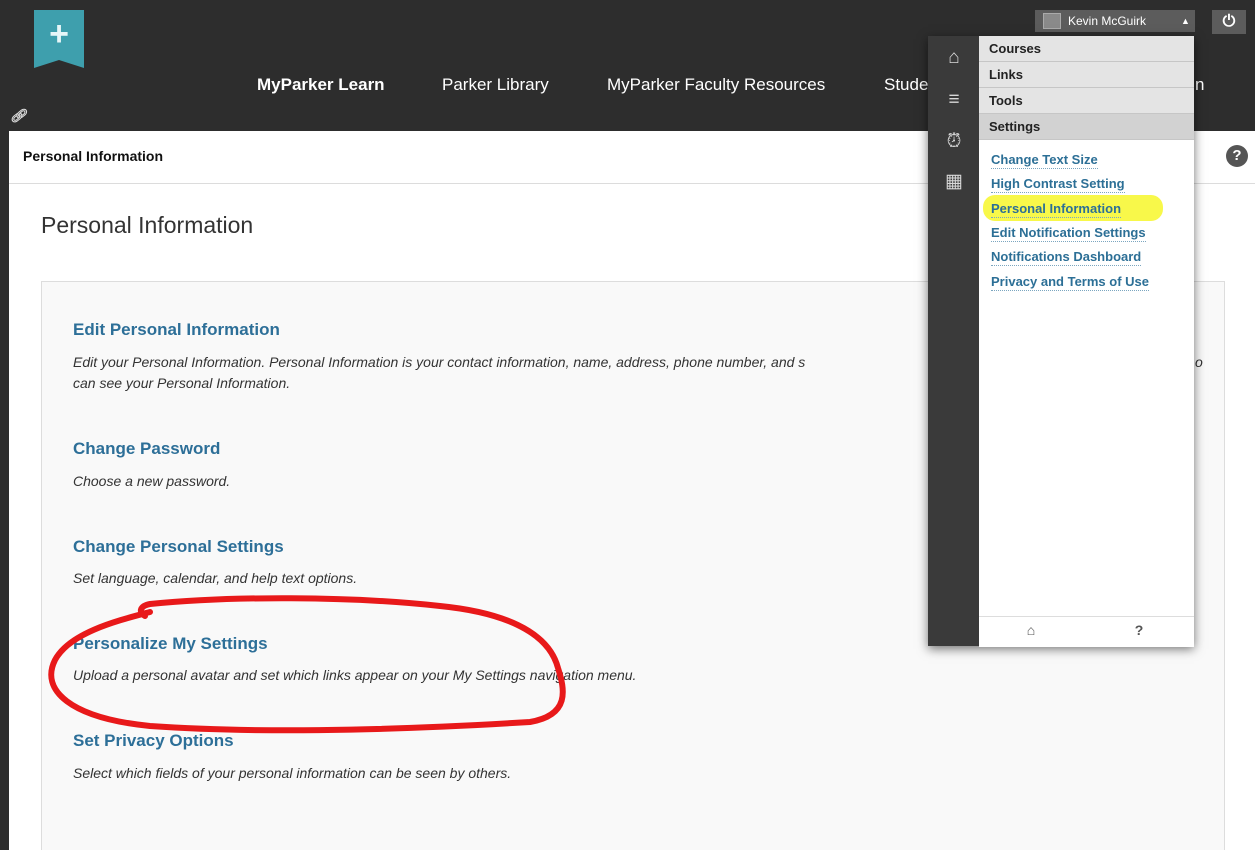 This screenshot has width=1255, height=850. I want to click on menu-section-courses: Courses, so click(1086, 49).